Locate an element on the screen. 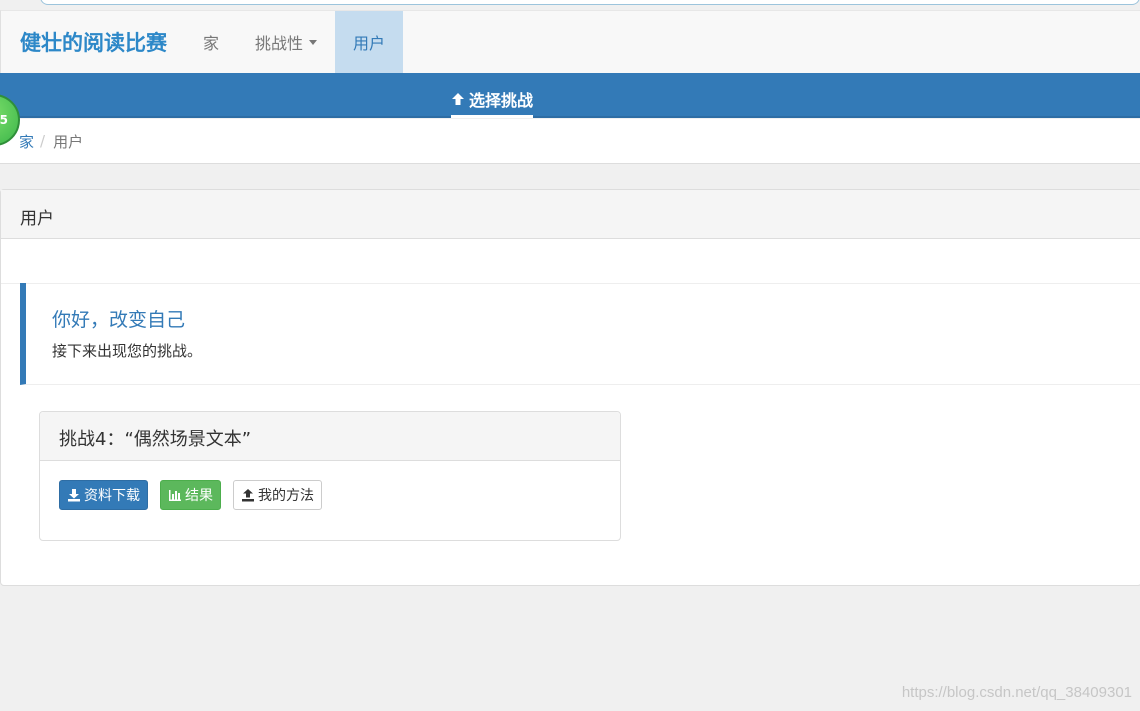 This screenshot has width=1140, height=711. nav-item-challenges: 挑战性 is located at coordinates (286, 42).